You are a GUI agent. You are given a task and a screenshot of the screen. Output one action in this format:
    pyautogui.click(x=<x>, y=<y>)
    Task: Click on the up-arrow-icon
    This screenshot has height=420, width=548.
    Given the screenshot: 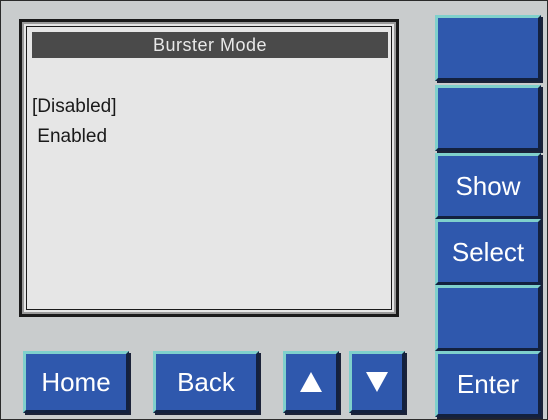 What is the action you would take?
    pyautogui.click(x=311, y=382)
    